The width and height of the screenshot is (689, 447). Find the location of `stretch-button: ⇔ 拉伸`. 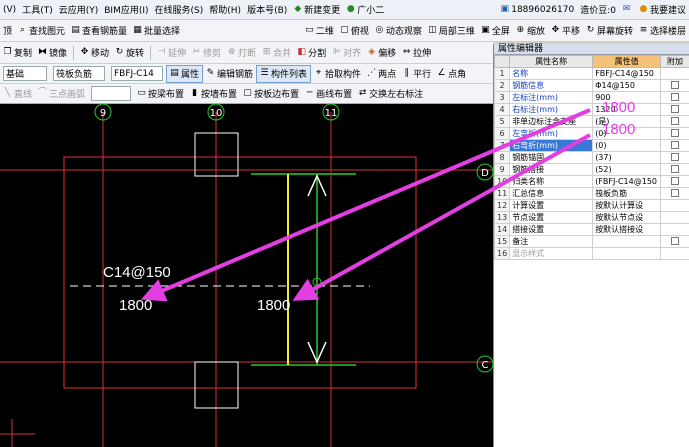

stretch-button: ⇔ 拉伸 is located at coordinates (416, 53).